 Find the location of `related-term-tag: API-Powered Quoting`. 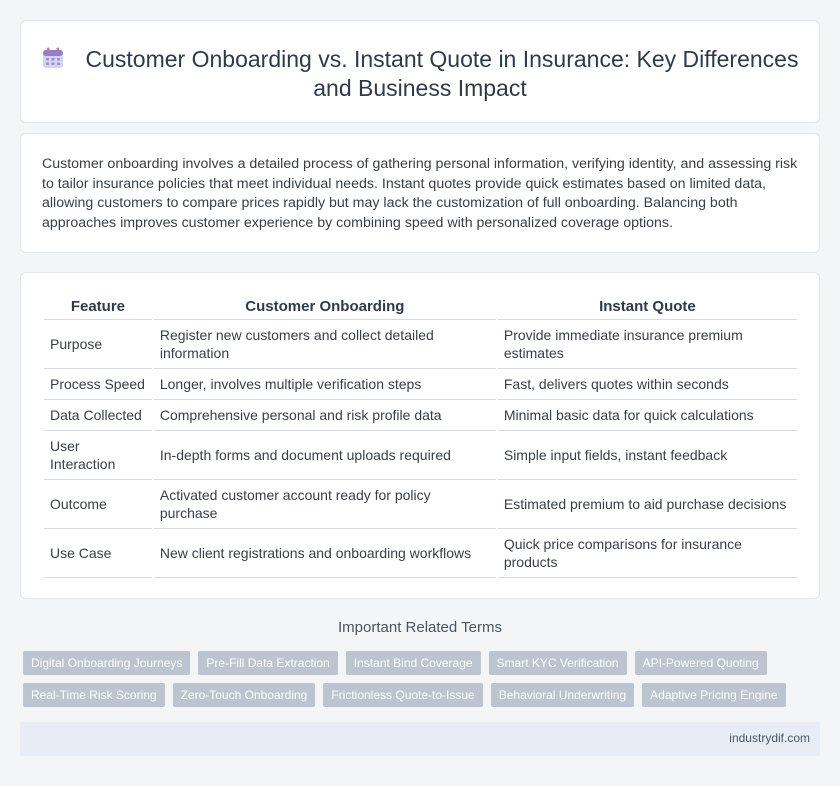

related-term-tag: API-Powered Quoting is located at coordinates (700, 663).